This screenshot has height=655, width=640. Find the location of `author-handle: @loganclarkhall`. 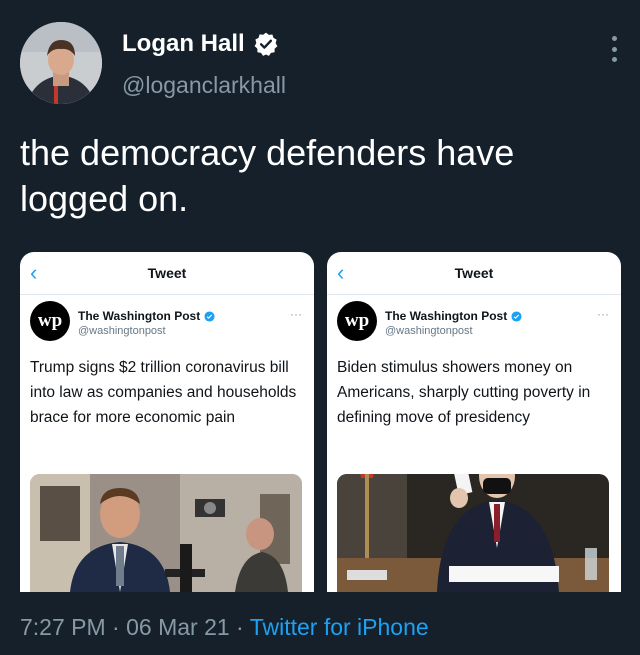

author-handle: @loganclarkhall is located at coordinates (204, 85).